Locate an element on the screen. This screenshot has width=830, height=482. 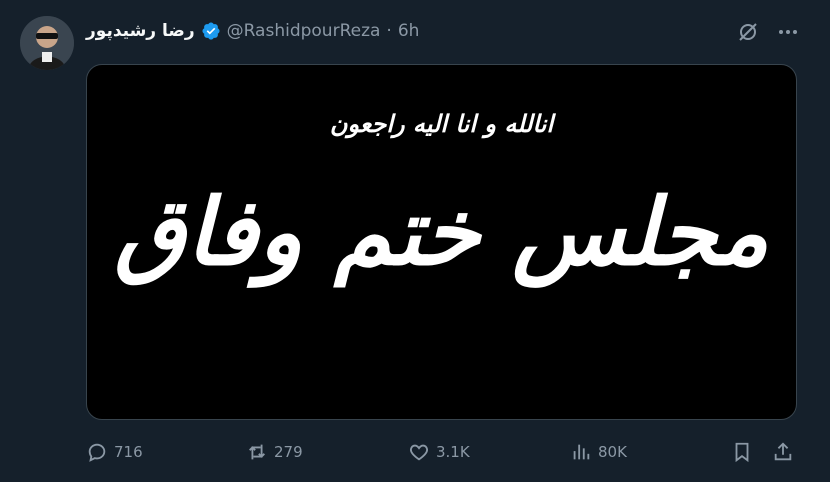
tweet-header: رضا رشیدپور @RashidpourReza · 6h is located at coordinates (252, 31).